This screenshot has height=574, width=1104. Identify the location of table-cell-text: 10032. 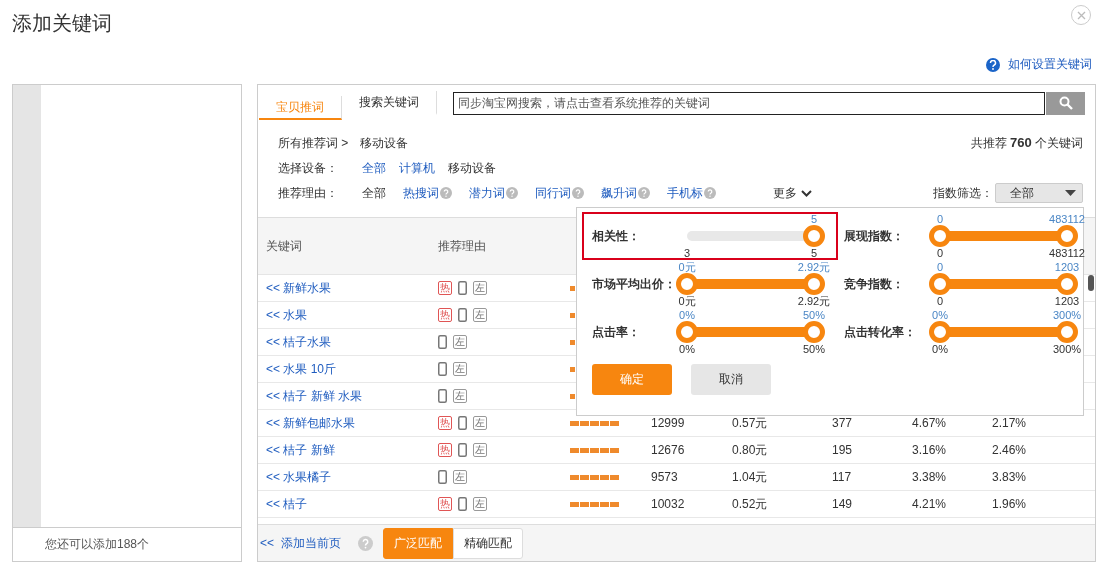
(668, 504).